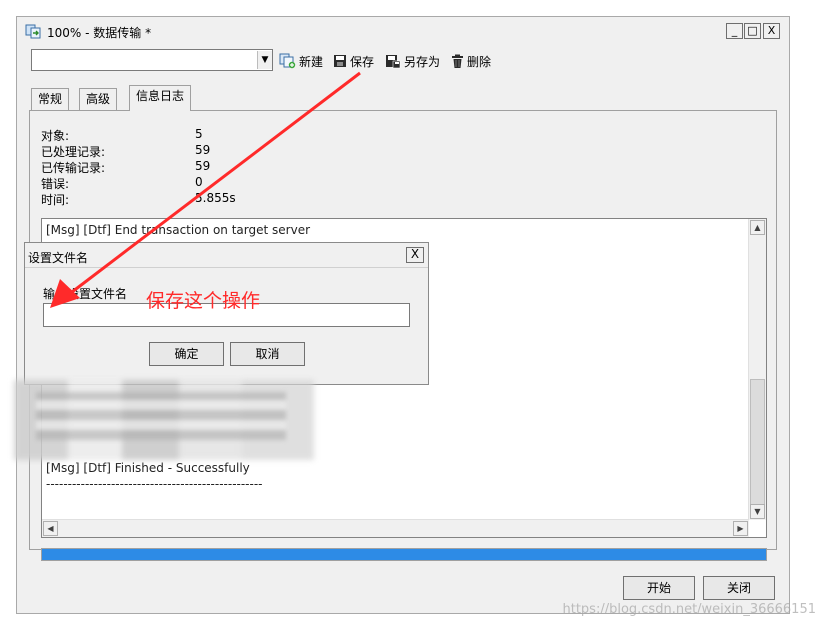 This screenshot has height=627, width=824. I want to click on progress-fill, so click(404, 554).